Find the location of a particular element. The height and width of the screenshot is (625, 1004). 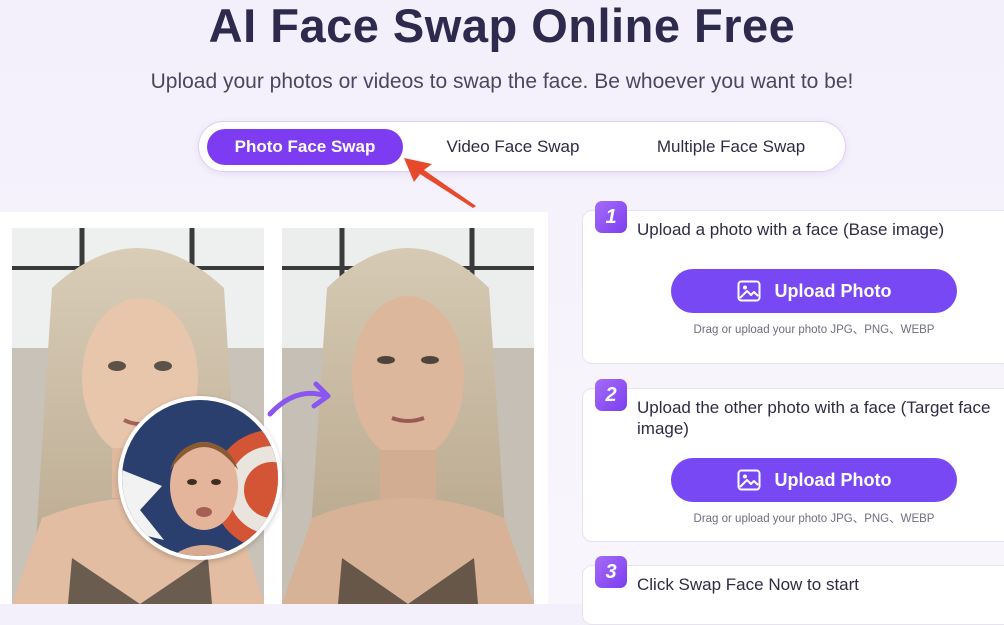

step-number-badge: 1 is located at coordinates (611, 217).